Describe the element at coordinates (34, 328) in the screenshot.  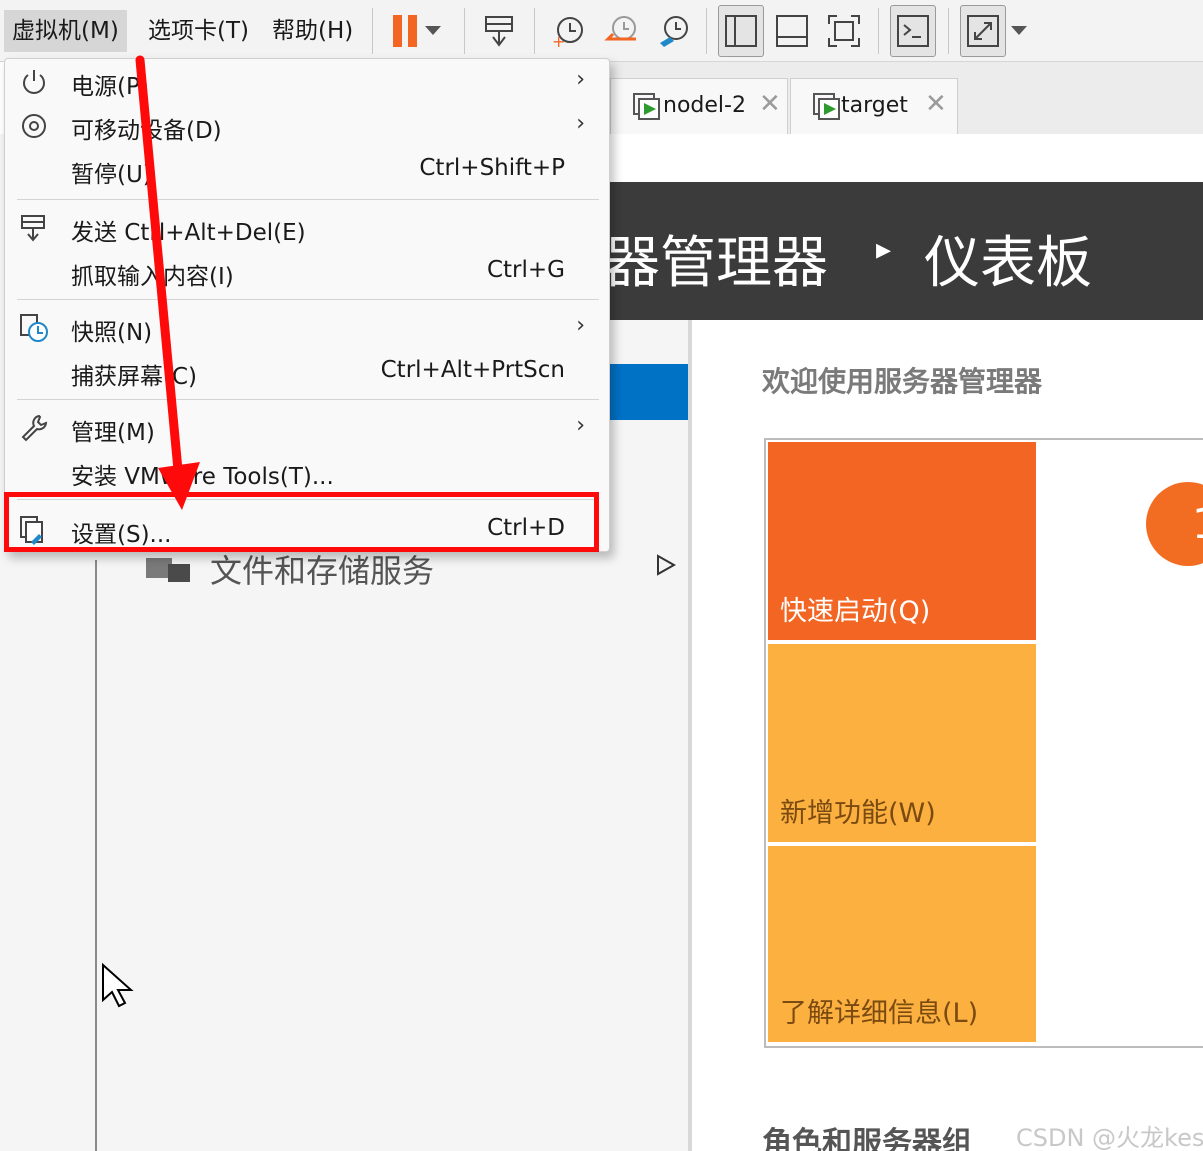
I see `snapshot-icon` at that location.